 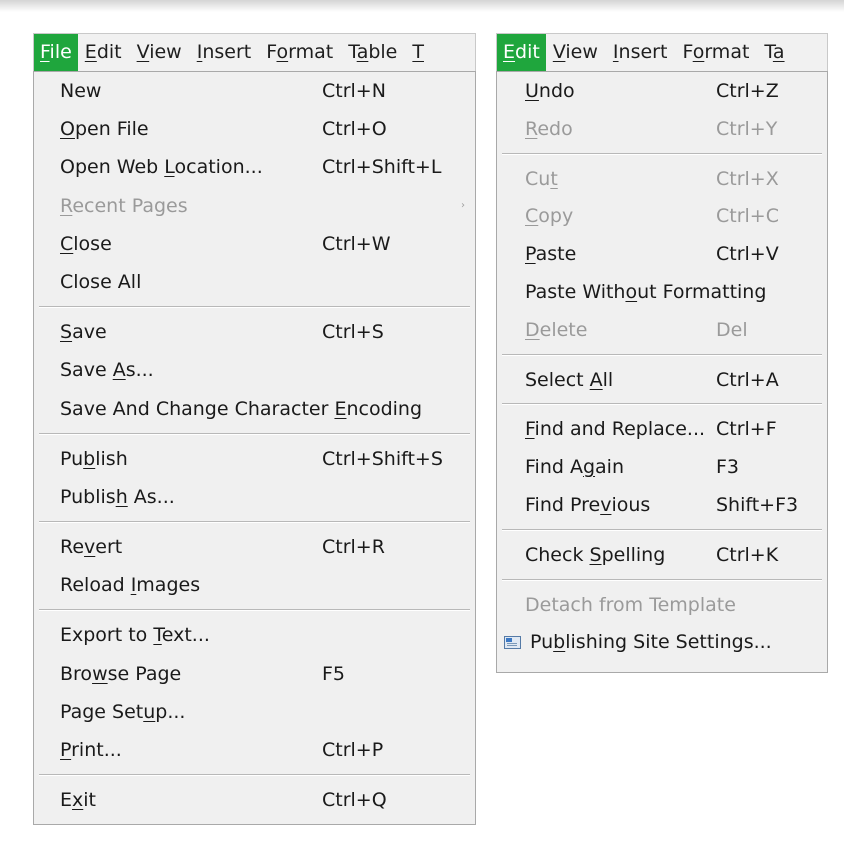 What do you see at coordinates (86, 244) in the screenshot?
I see `menu-item-label: Close` at bounding box center [86, 244].